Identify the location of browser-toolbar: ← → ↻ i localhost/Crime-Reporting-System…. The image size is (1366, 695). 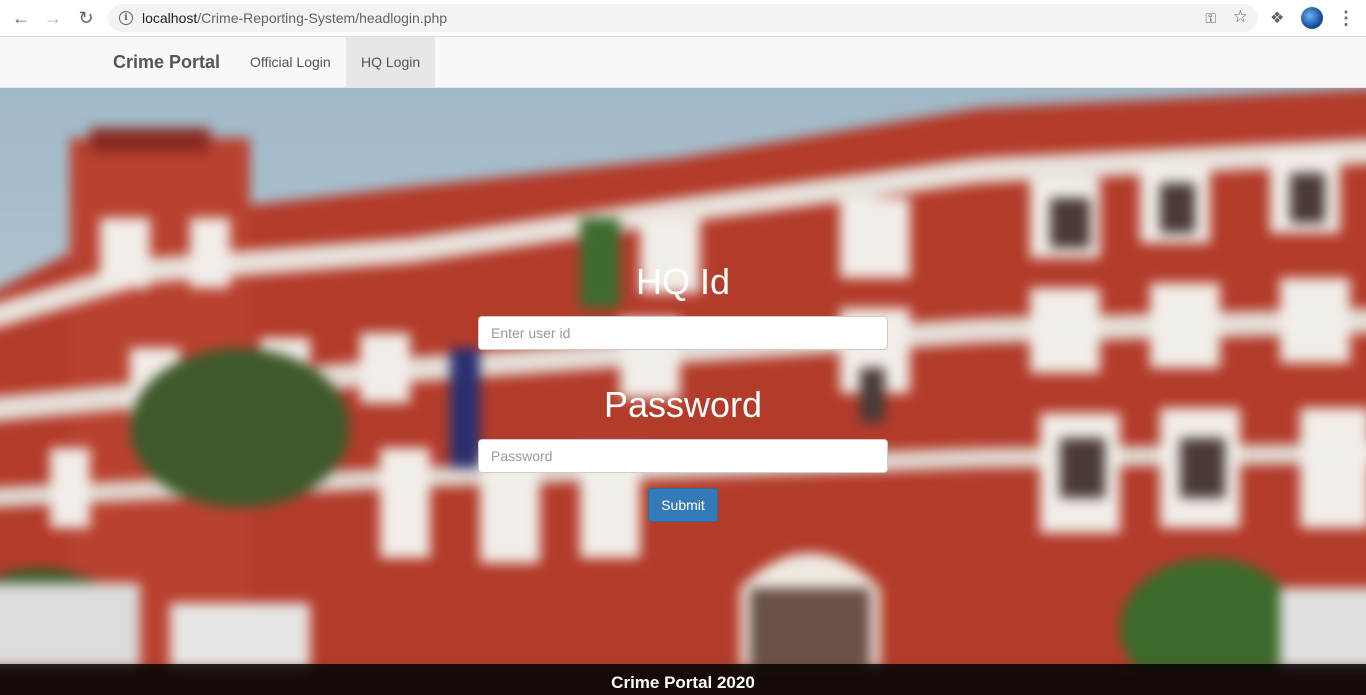
(683, 18).